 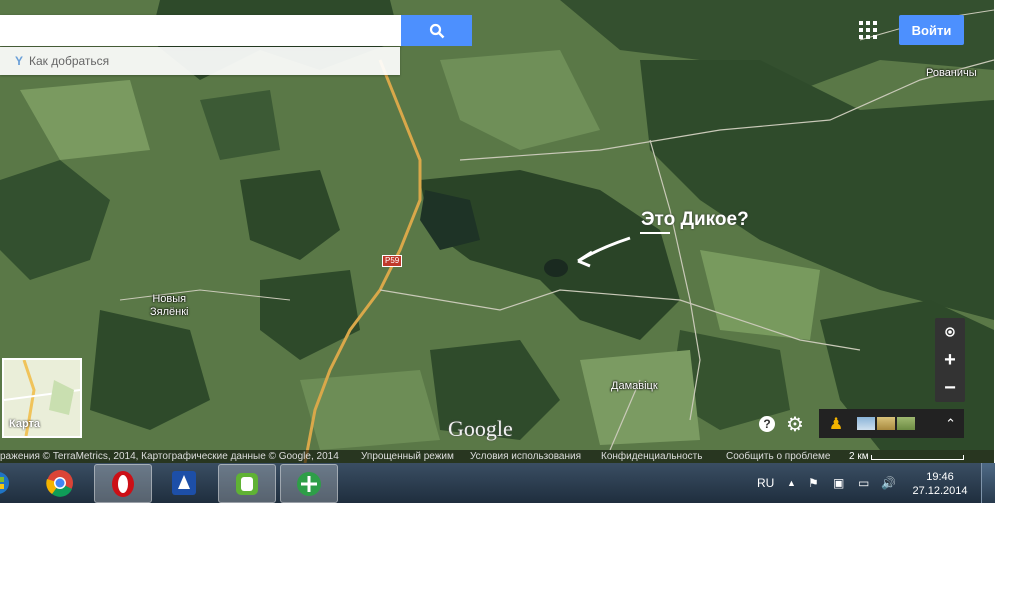 What do you see at coordinates (868, 30) in the screenshot?
I see `apps-grid-icon` at bounding box center [868, 30].